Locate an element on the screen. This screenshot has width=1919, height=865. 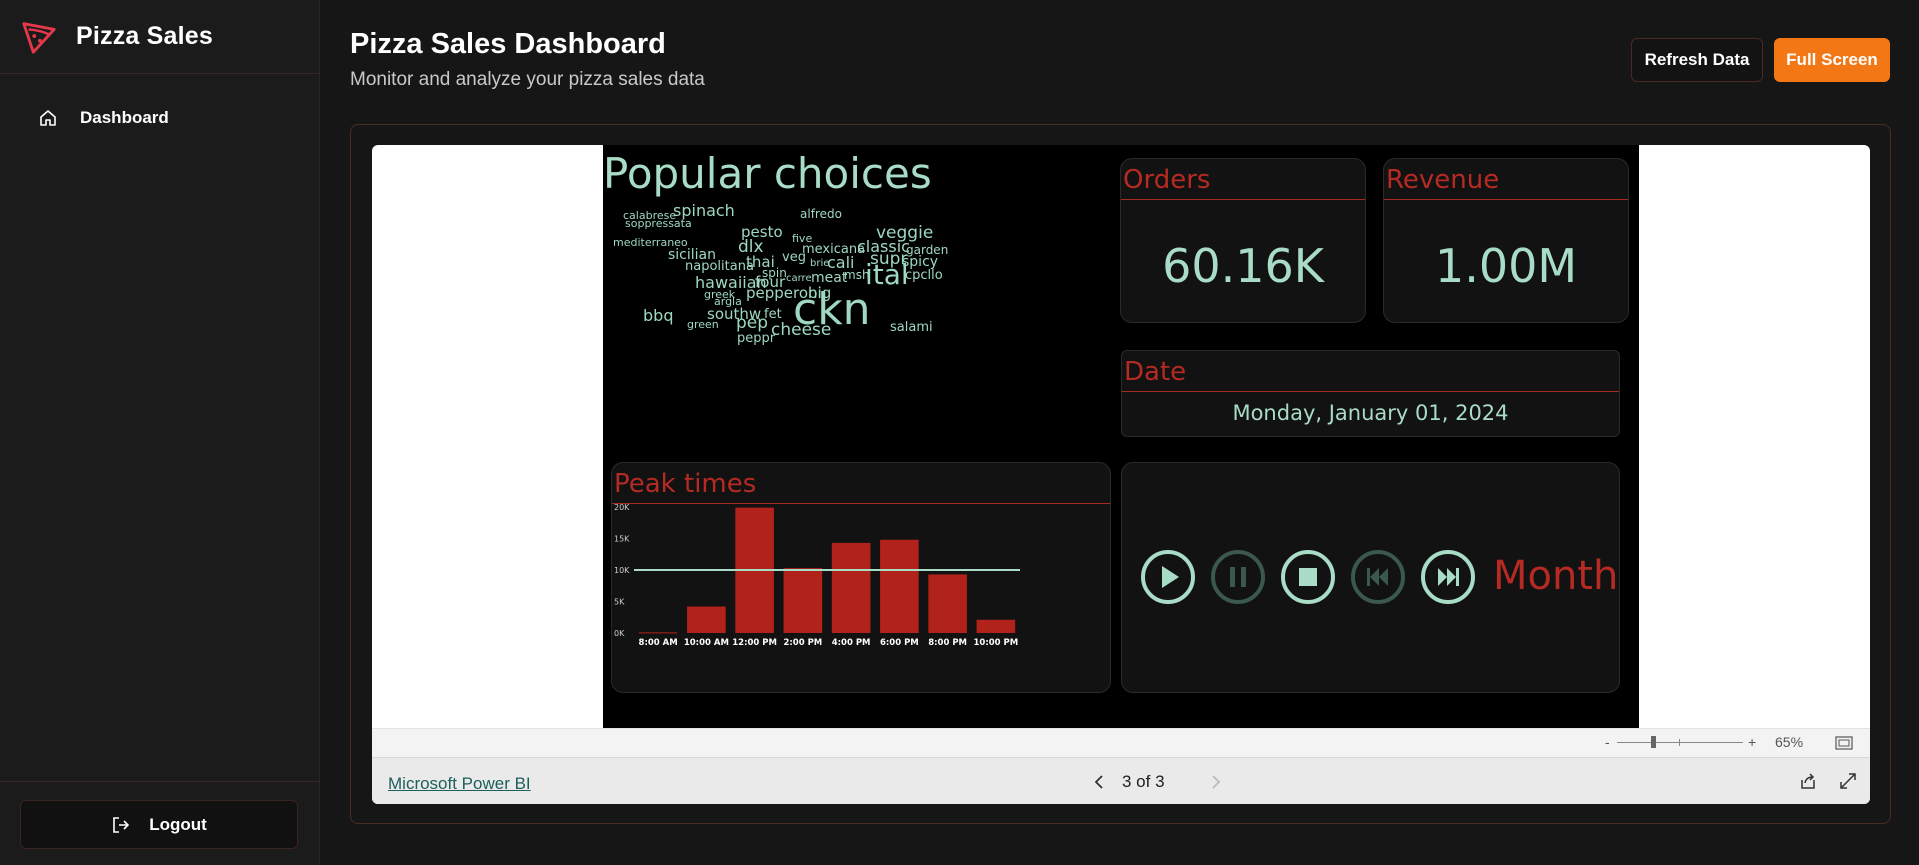
date-title: Date is located at coordinates (1155, 372).